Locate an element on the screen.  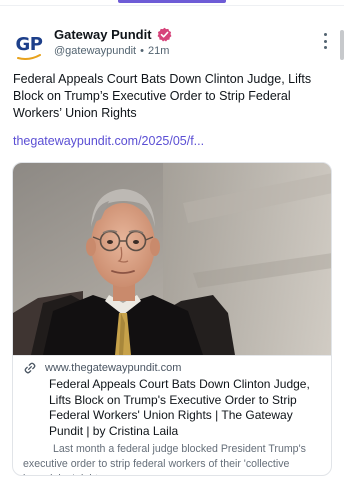
avatar-logo-text: GP is located at coordinates (29, 44).